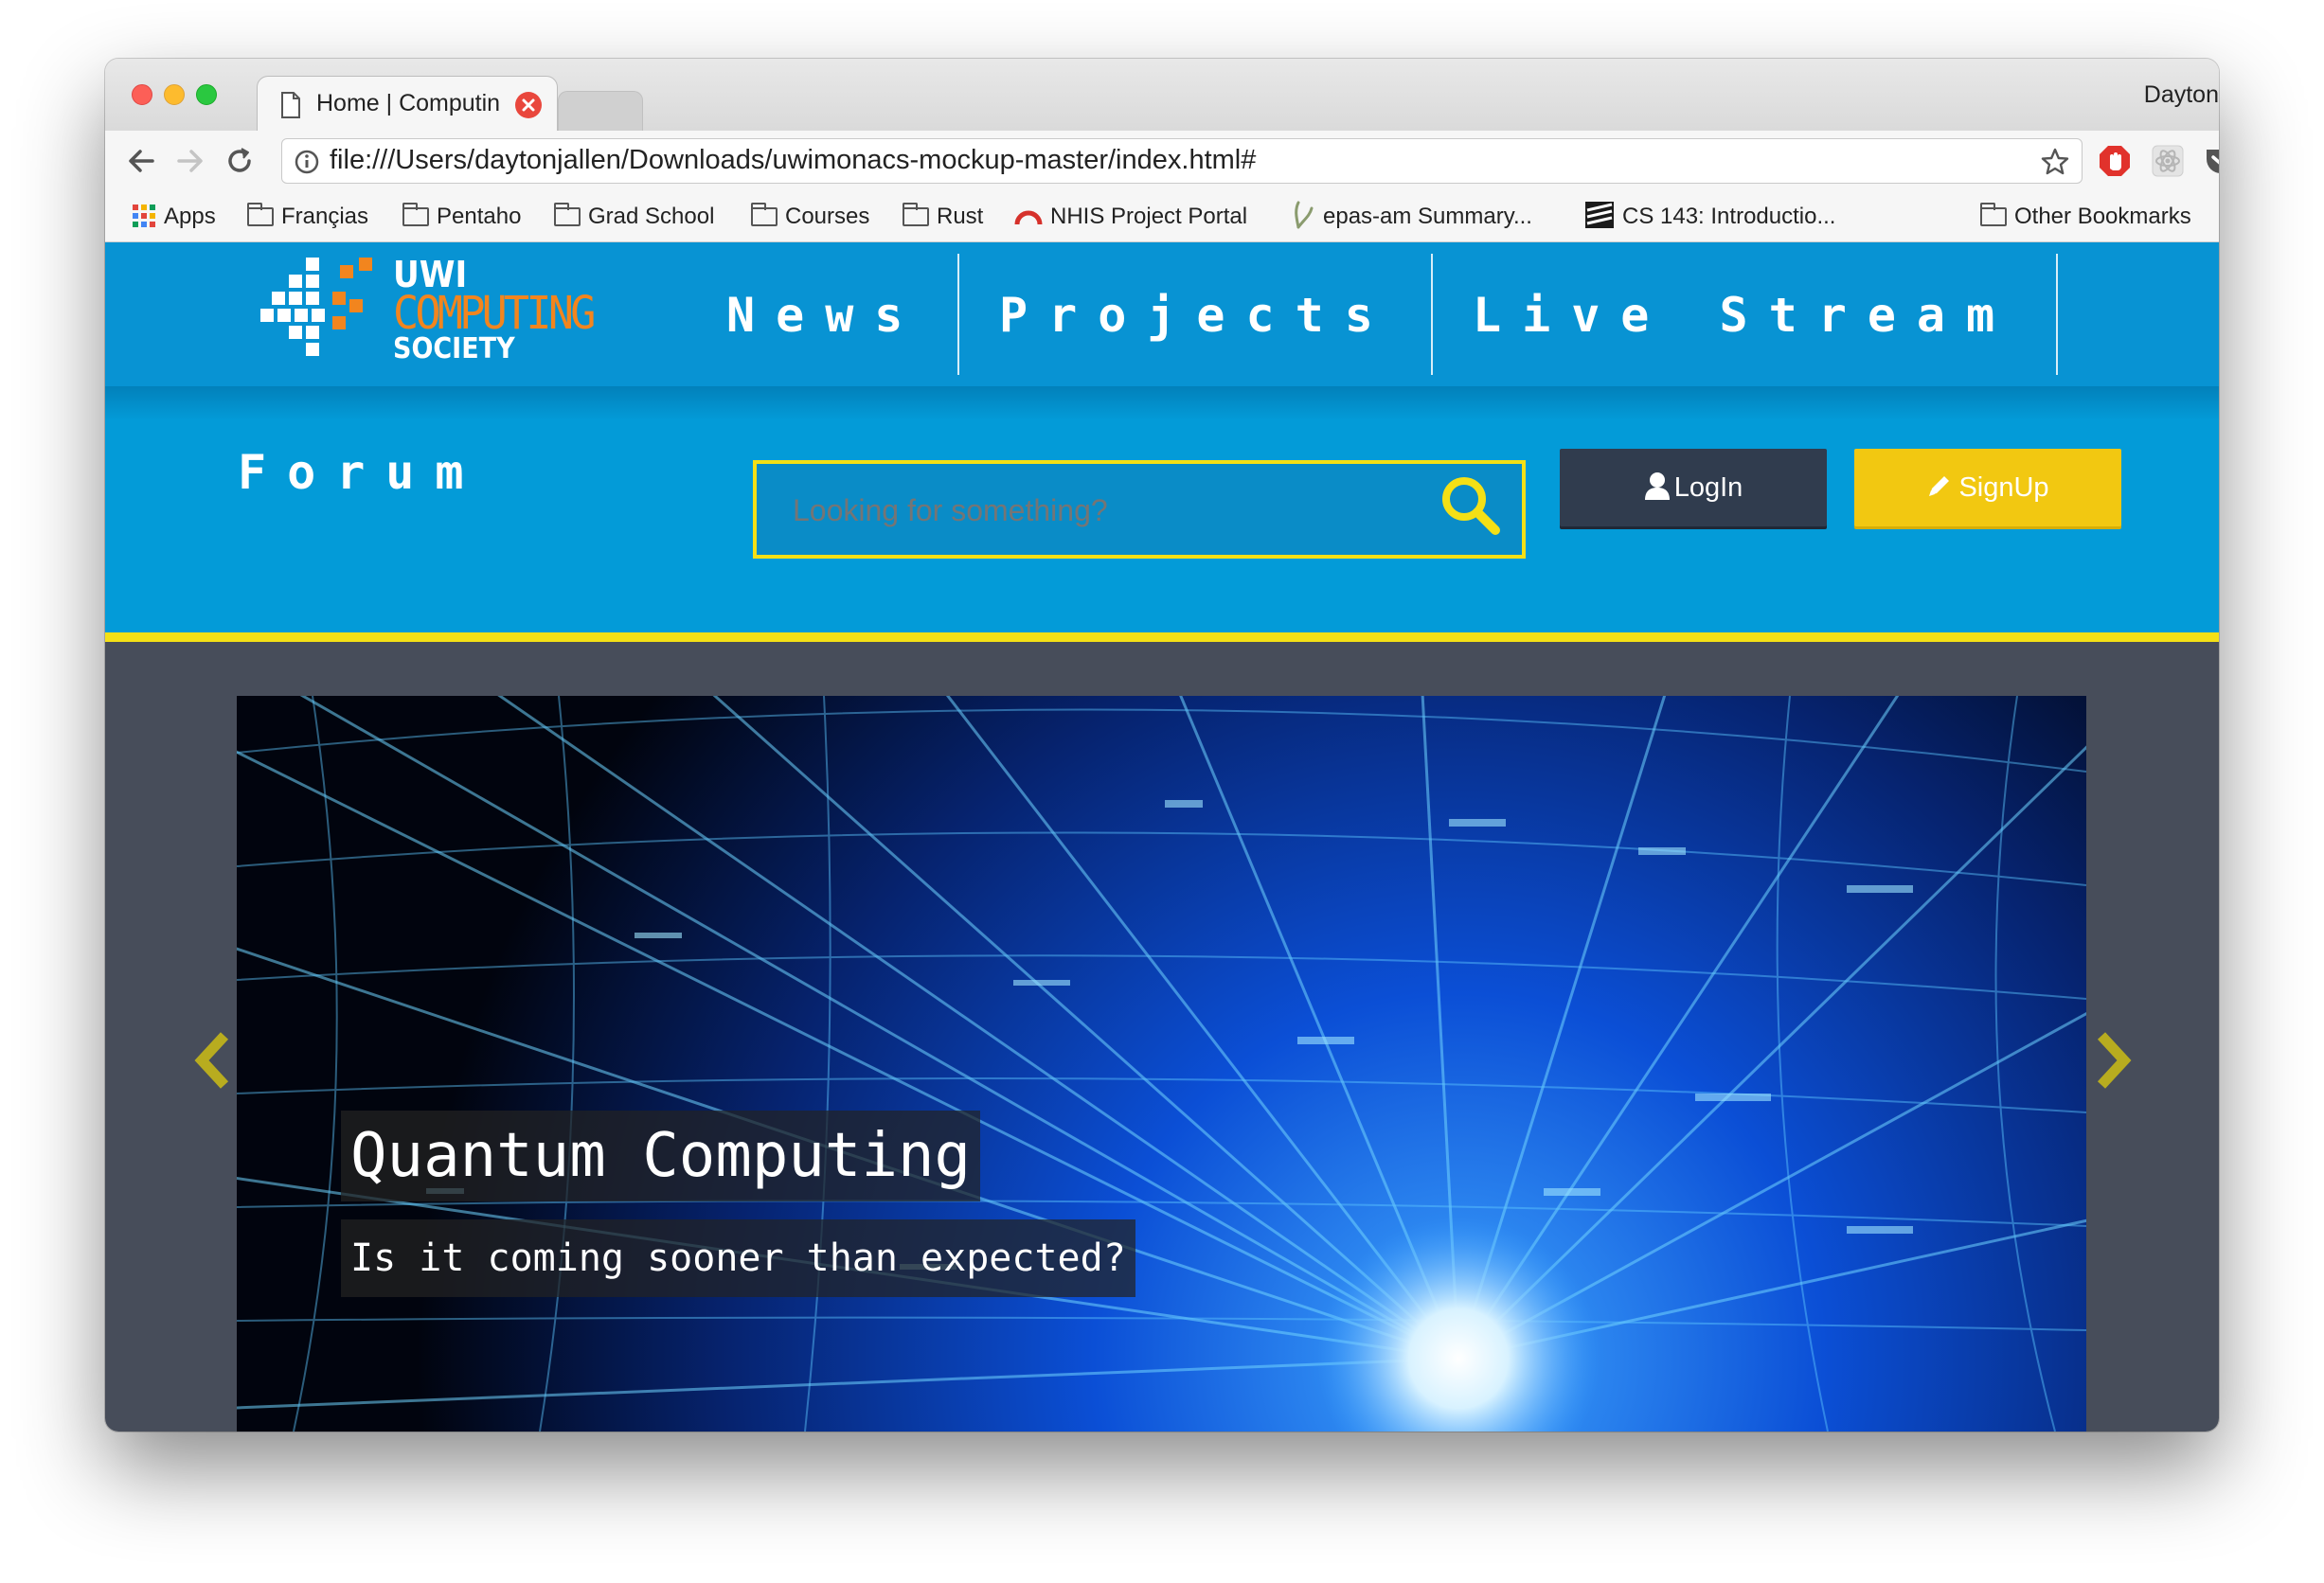  I want to click on forum-bar: Forum LogIn SignUp, so click(1162, 509).